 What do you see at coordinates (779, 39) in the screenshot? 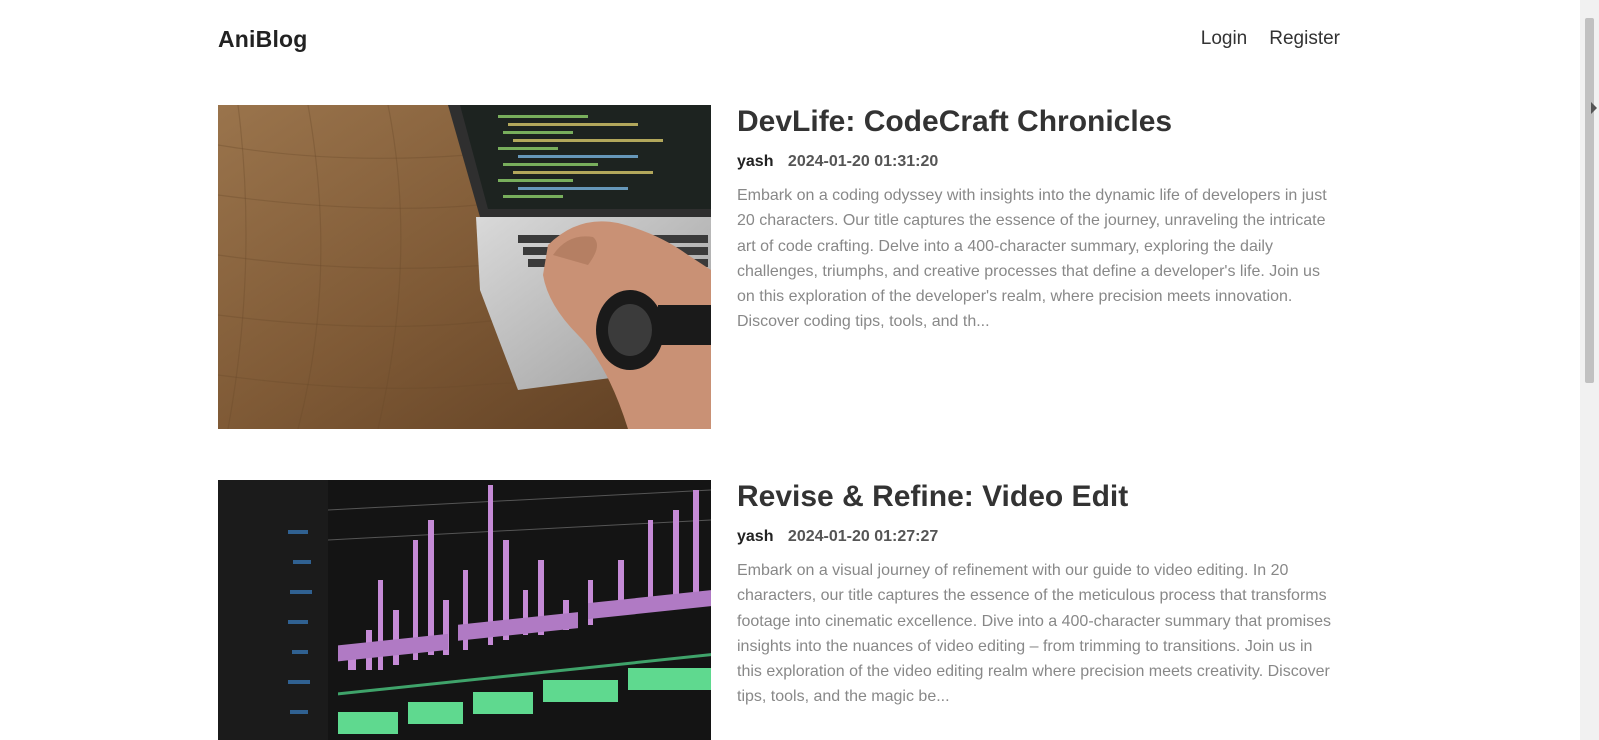
I see `top-navbar: AniBlog Login Register` at bounding box center [779, 39].